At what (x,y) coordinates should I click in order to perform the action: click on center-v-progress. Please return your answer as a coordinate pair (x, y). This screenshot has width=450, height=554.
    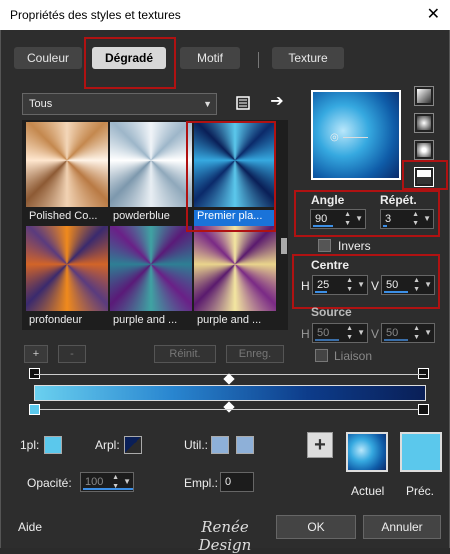
    Looking at the image, I should click on (396, 292).